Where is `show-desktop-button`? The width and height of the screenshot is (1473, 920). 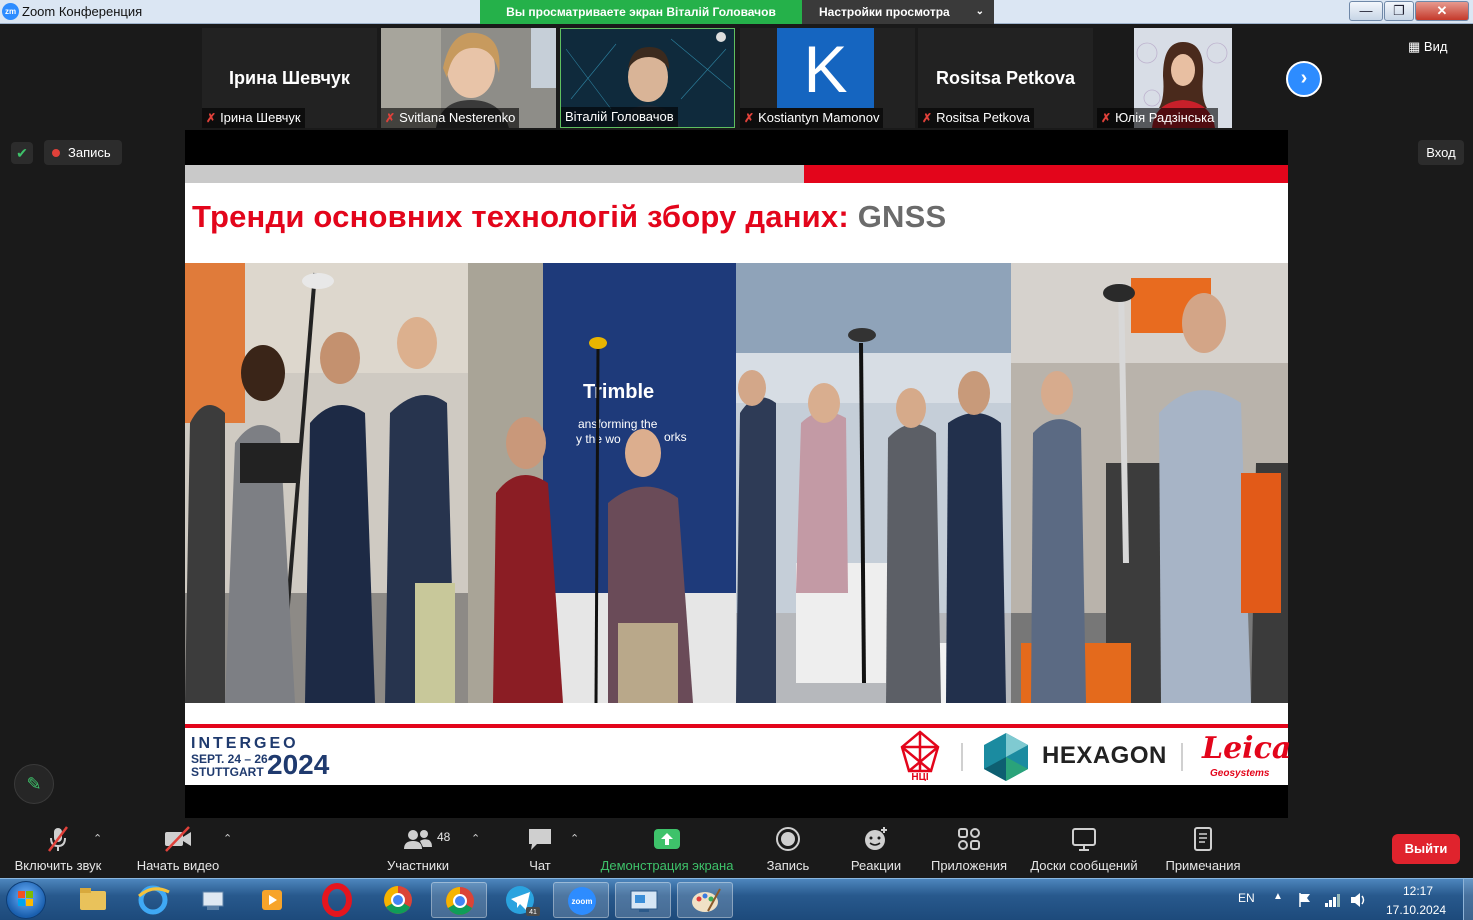 show-desktop-button is located at coordinates (1468, 899).